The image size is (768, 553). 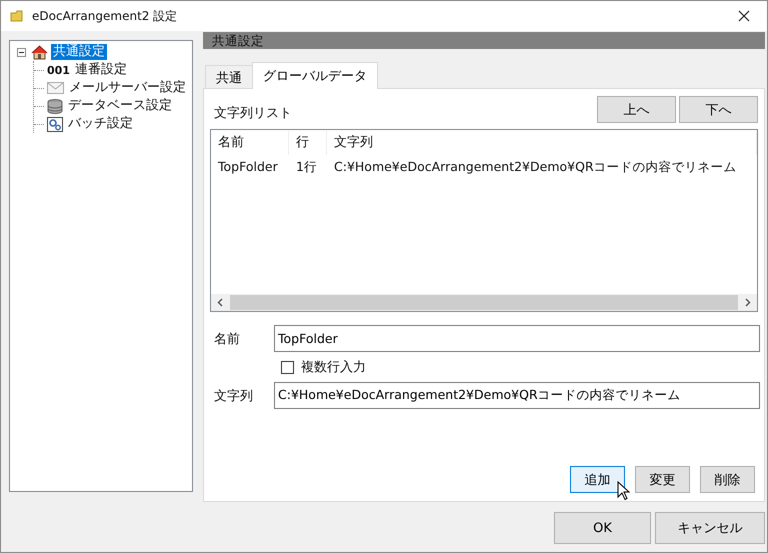 I want to click on tab: グローバルデータ, so click(x=315, y=75).